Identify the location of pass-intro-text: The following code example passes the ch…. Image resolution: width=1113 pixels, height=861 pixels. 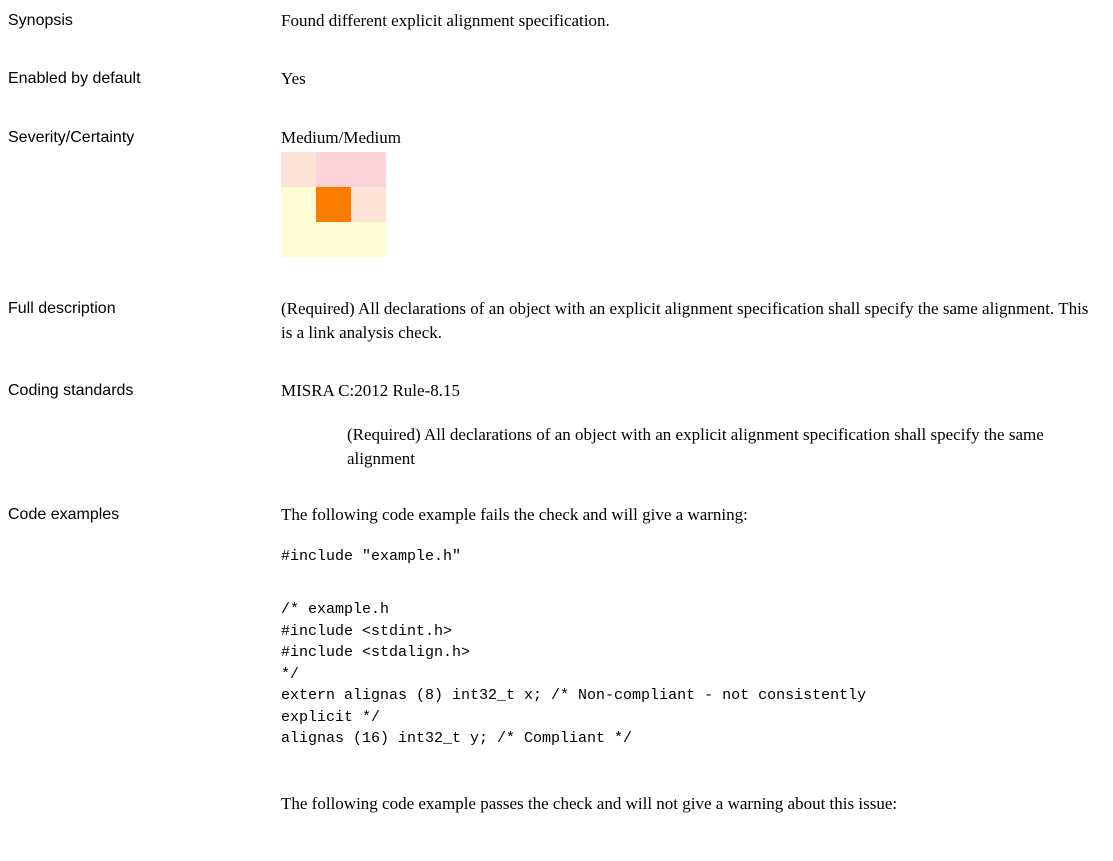
(589, 803).